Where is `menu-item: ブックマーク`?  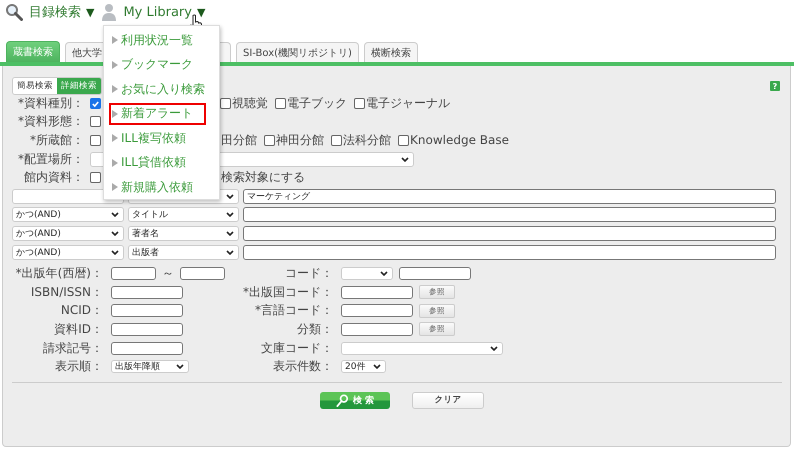 menu-item: ブックマーク is located at coordinates (157, 65).